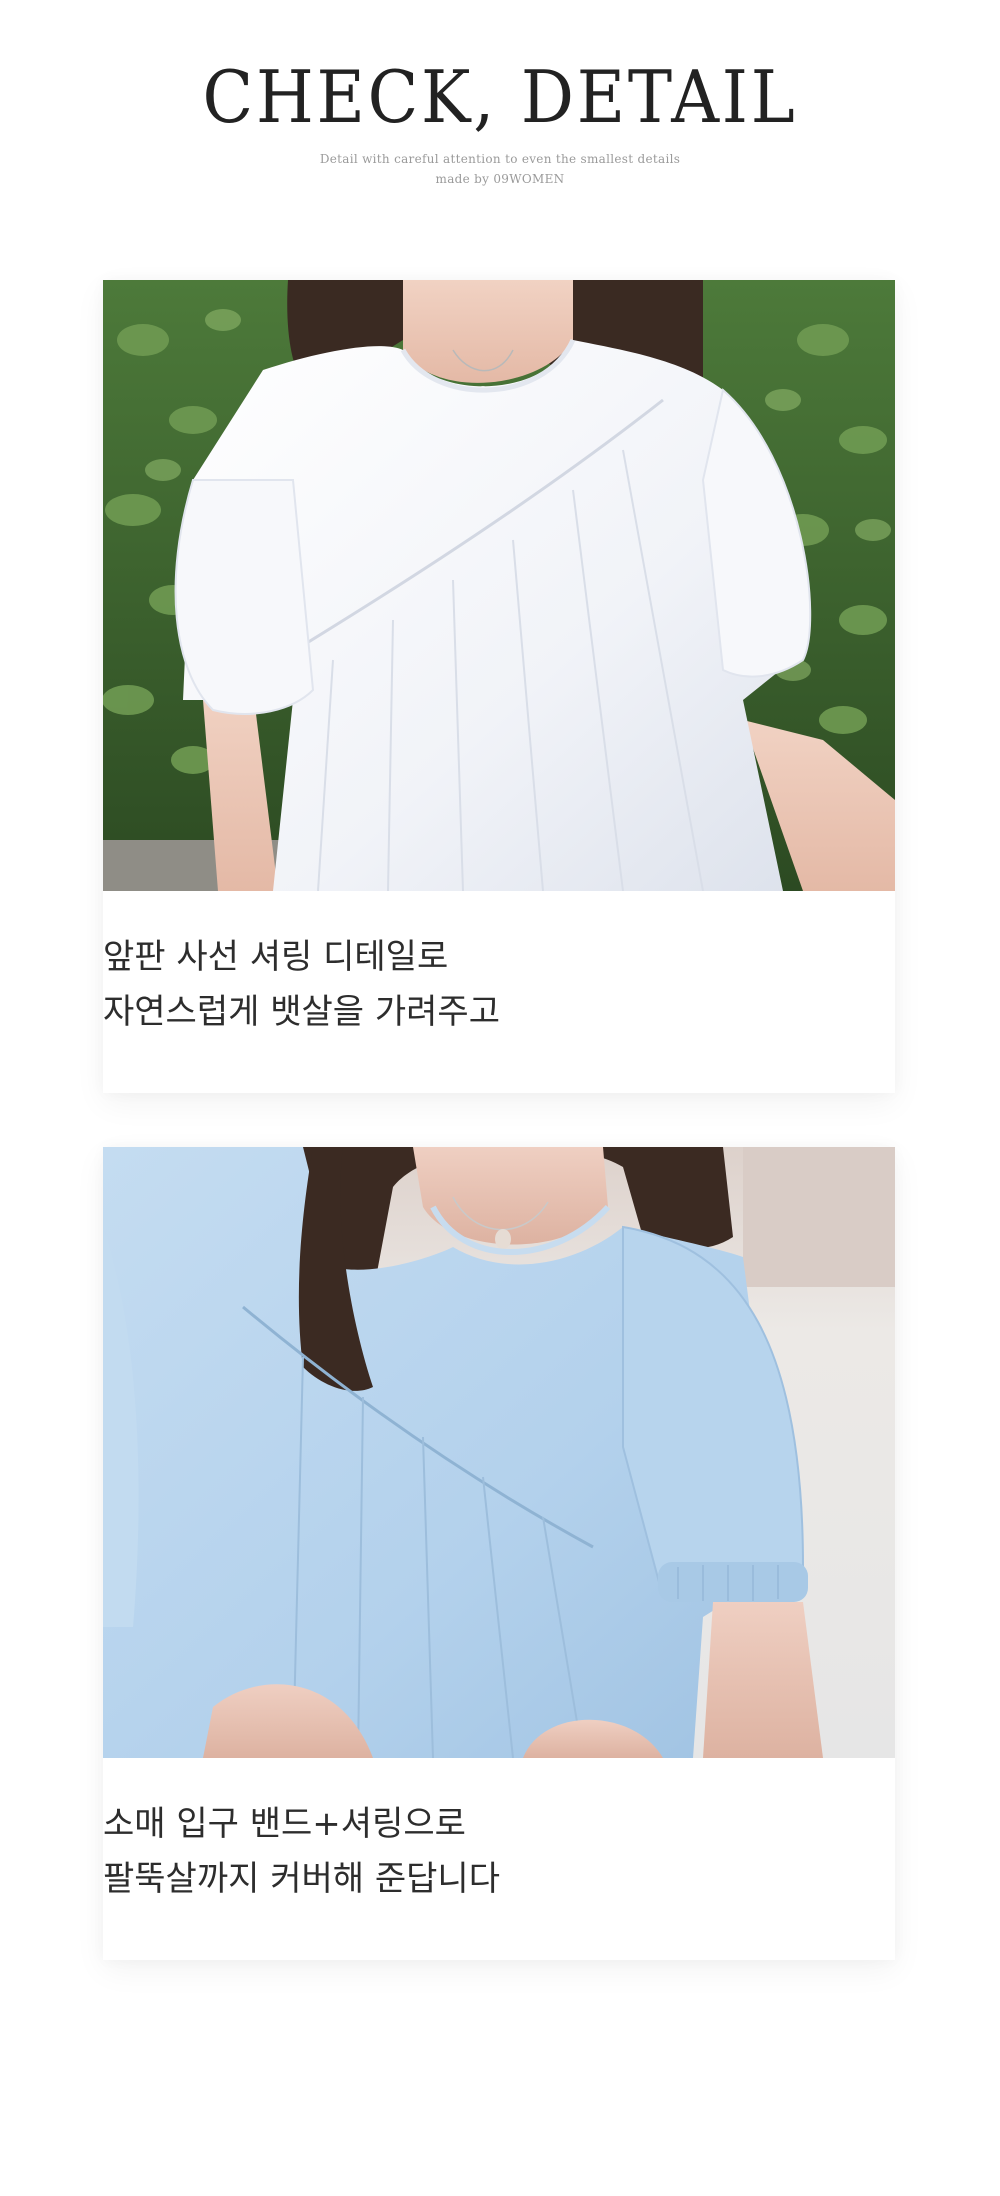  What do you see at coordinates (301, 1879) in the screenshot?
I see `caption-line: 팔뚝살까지 커버해 준답니다` at bounding box center [301, 1879].